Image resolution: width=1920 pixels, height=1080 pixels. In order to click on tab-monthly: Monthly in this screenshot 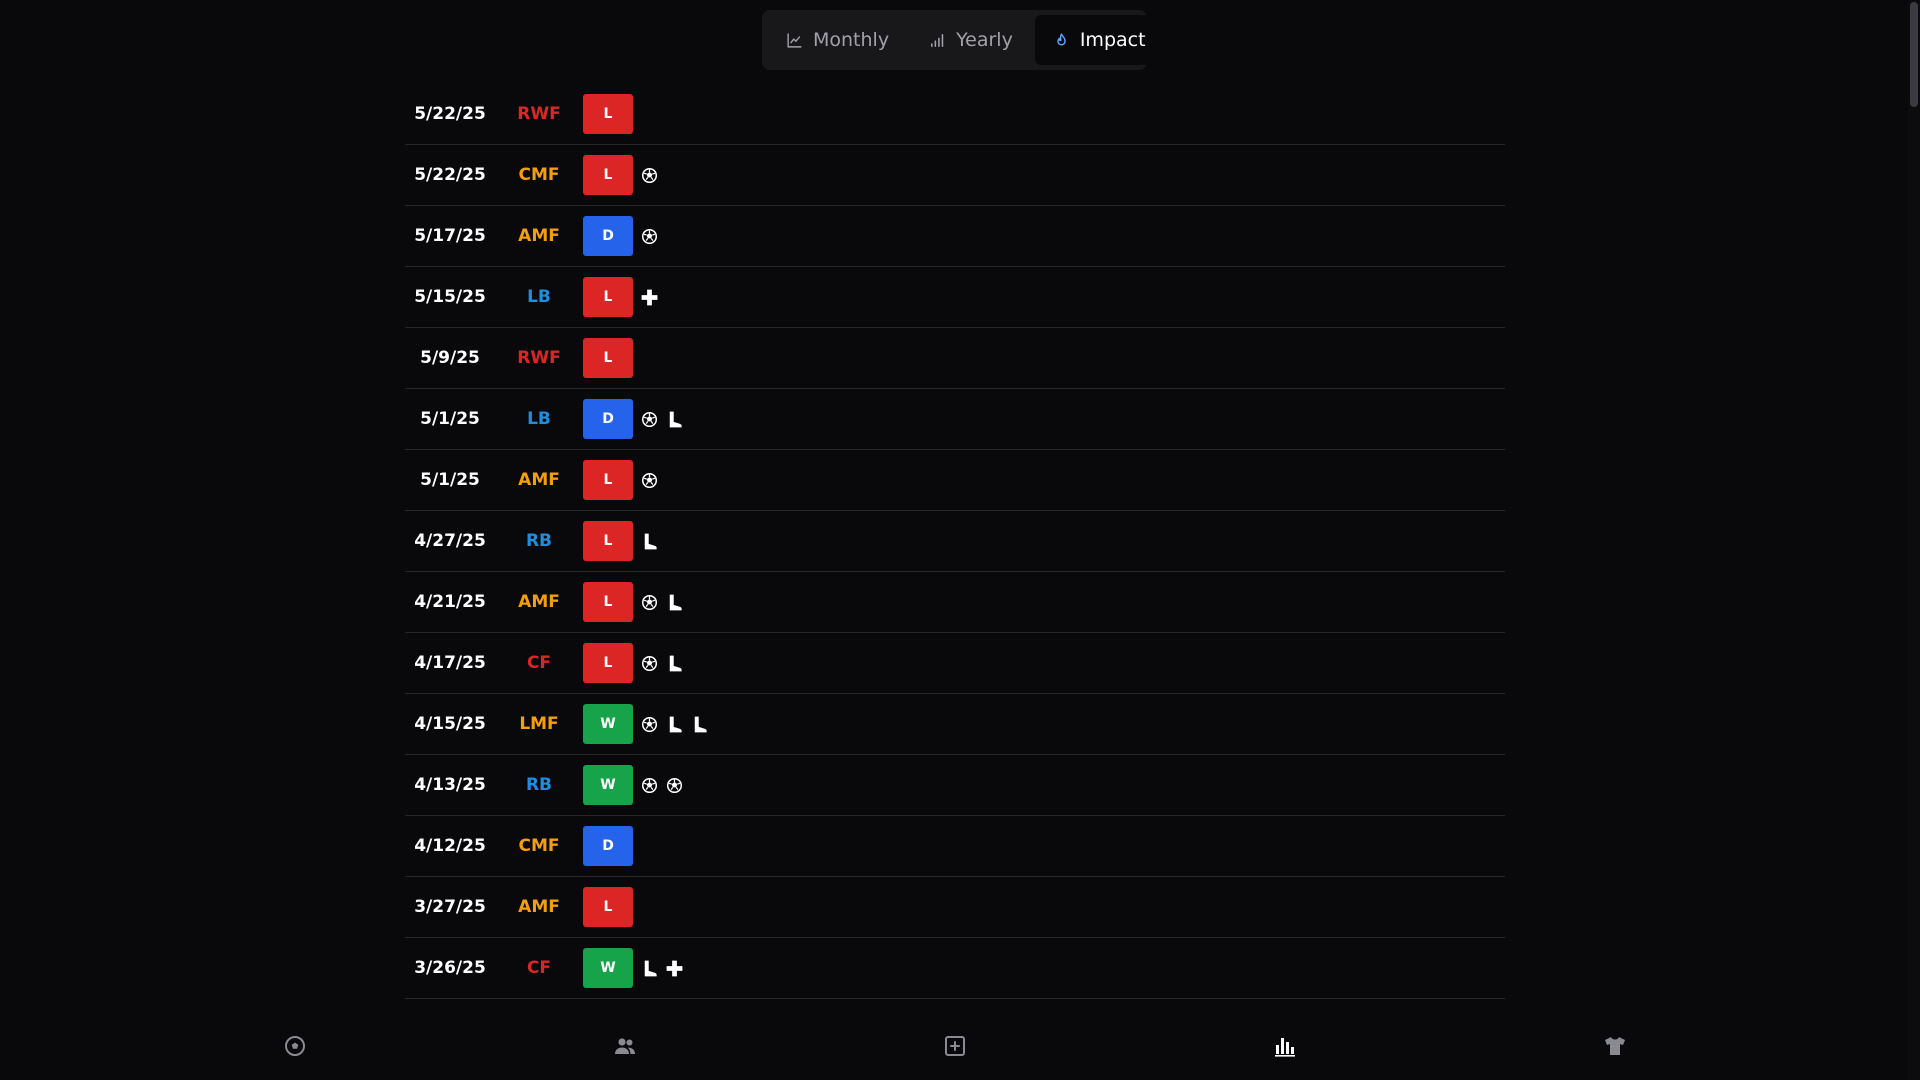, I will do `click(837, 40)`.